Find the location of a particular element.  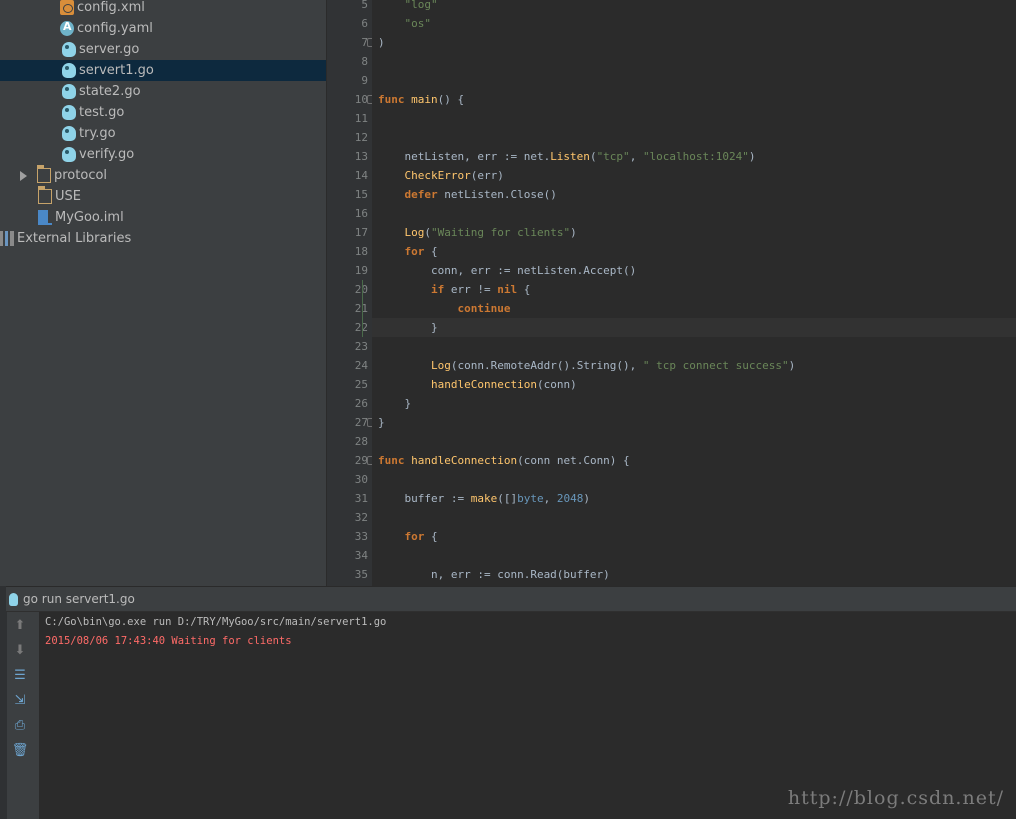

line-number: 15 is located at coordinates (361, 194).